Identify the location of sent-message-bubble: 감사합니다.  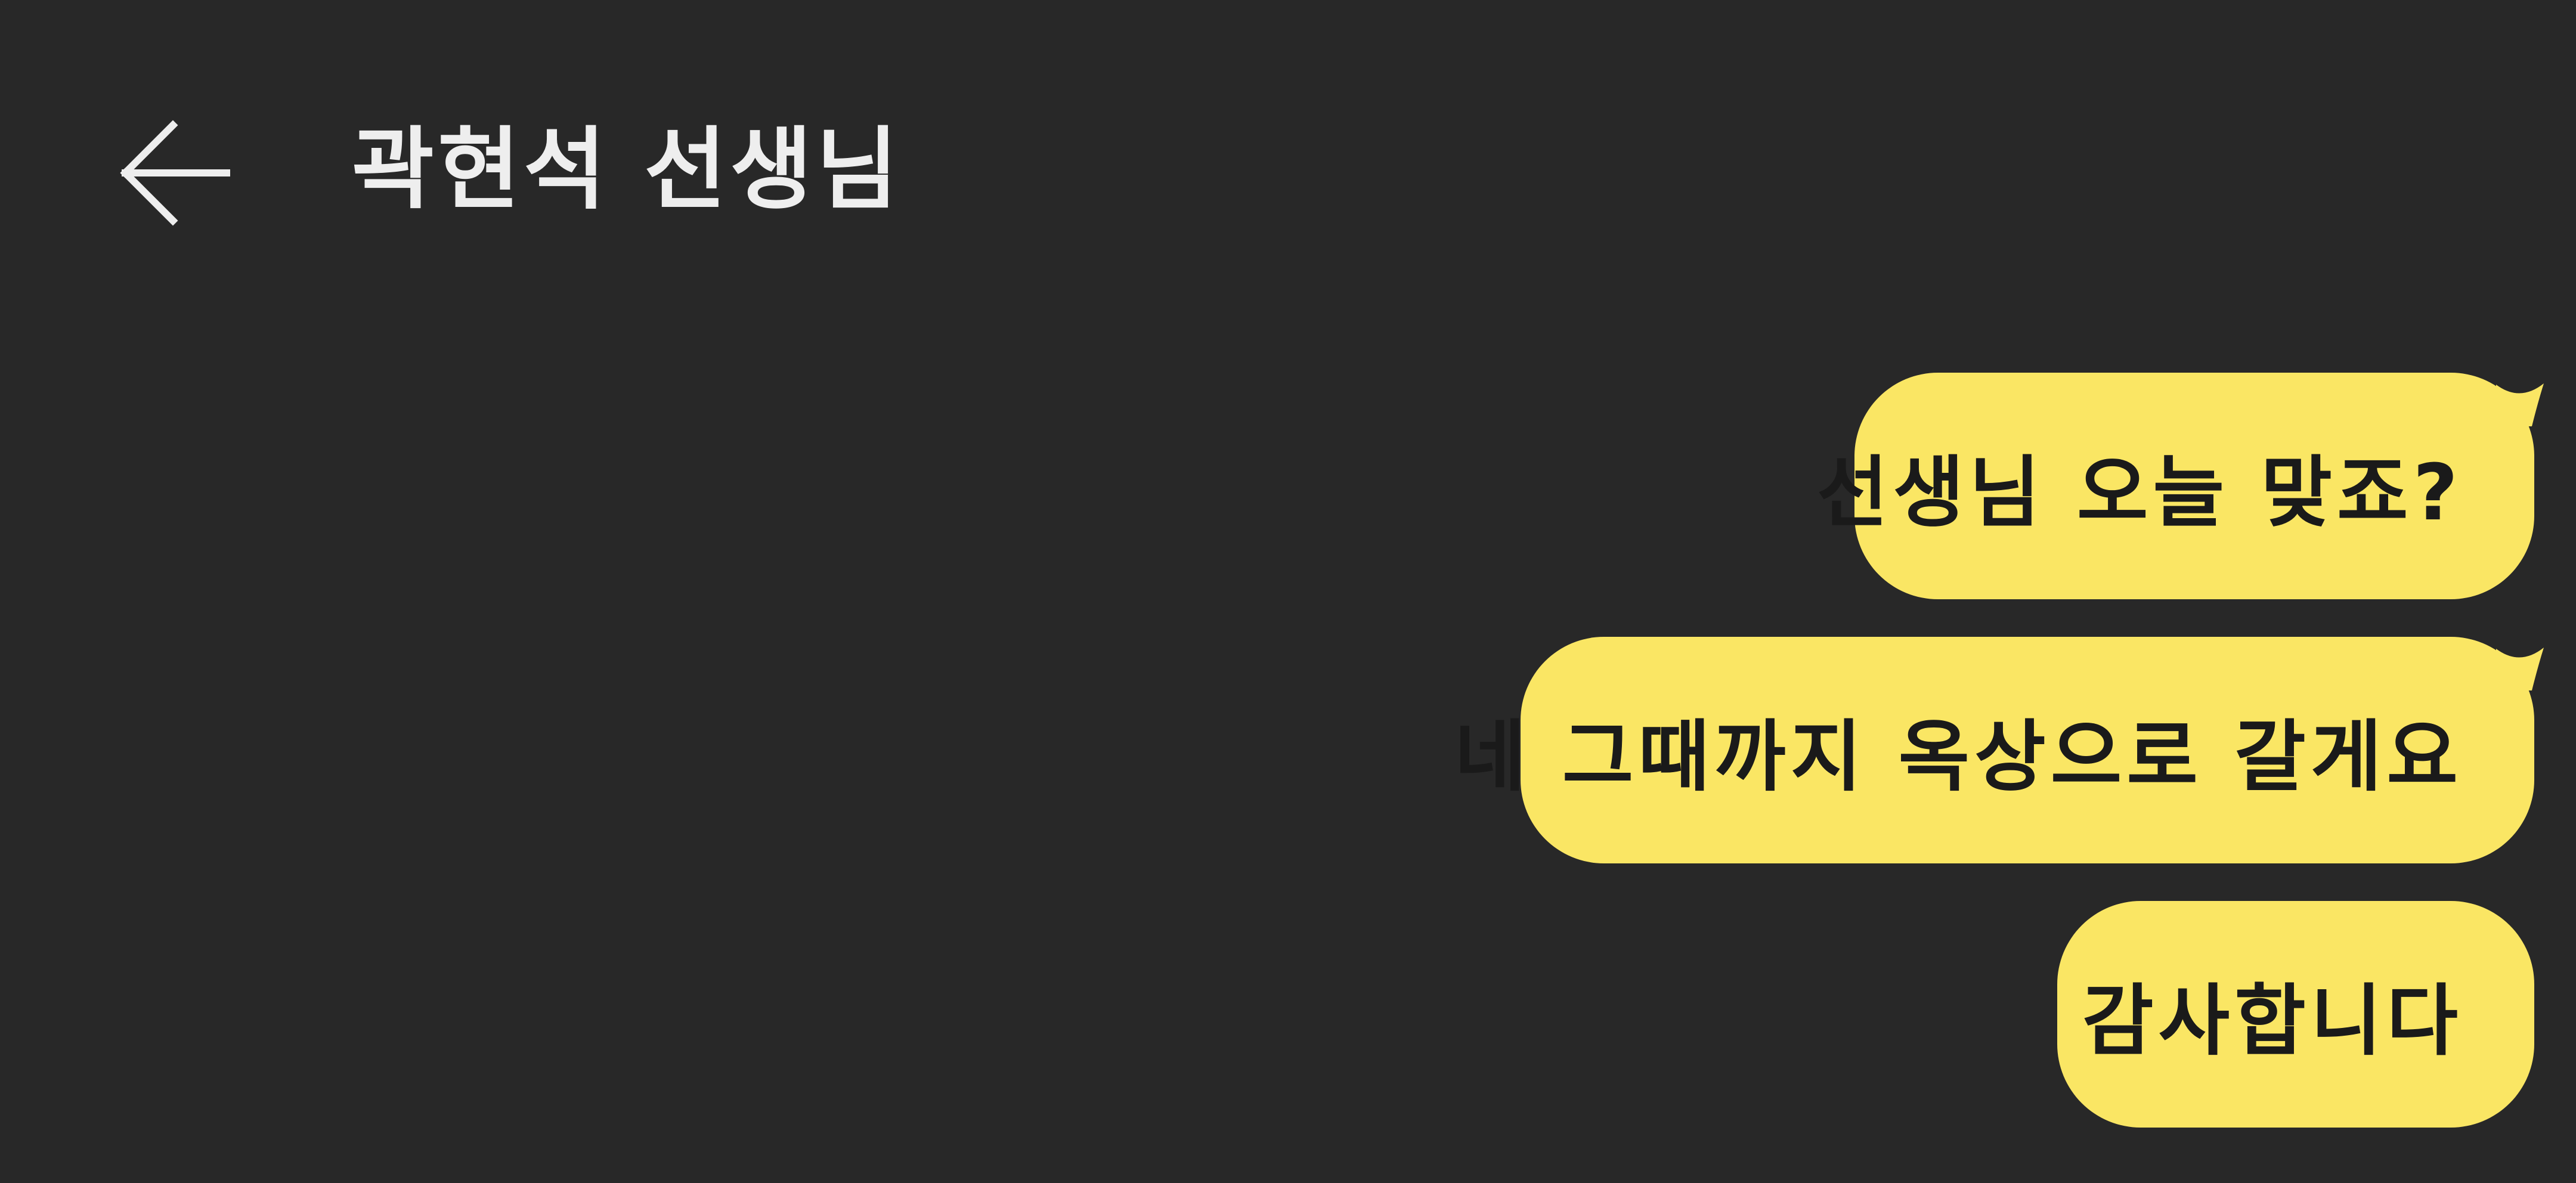
(2295, 1015).